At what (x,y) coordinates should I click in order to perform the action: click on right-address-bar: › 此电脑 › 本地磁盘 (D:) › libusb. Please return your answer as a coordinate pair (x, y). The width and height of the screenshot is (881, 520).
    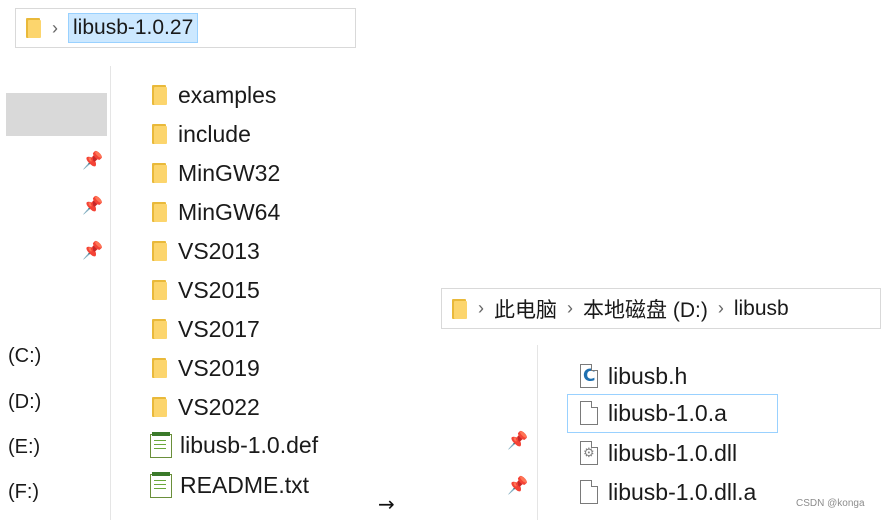
    Looking at the image, I should click on (661, 308).